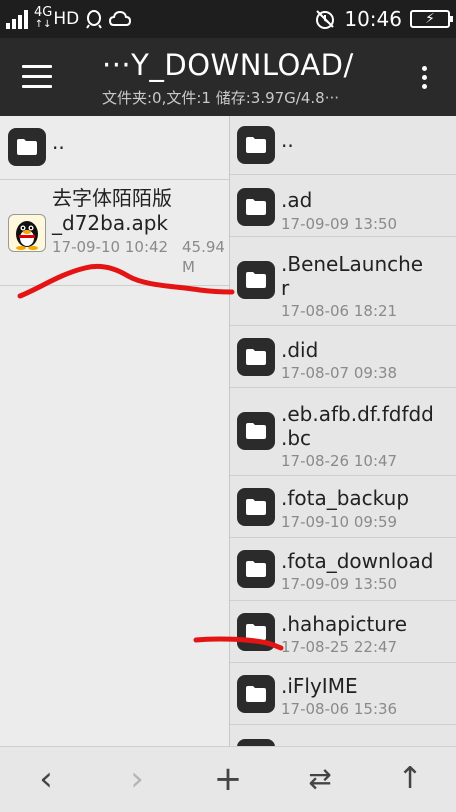 The height and width of the screenshot is (812, 456). I want to click on file-row: 去字体陌陌版 _d72ba.apk 17-09-10 10:42 45.94 M, so click(114, 233).